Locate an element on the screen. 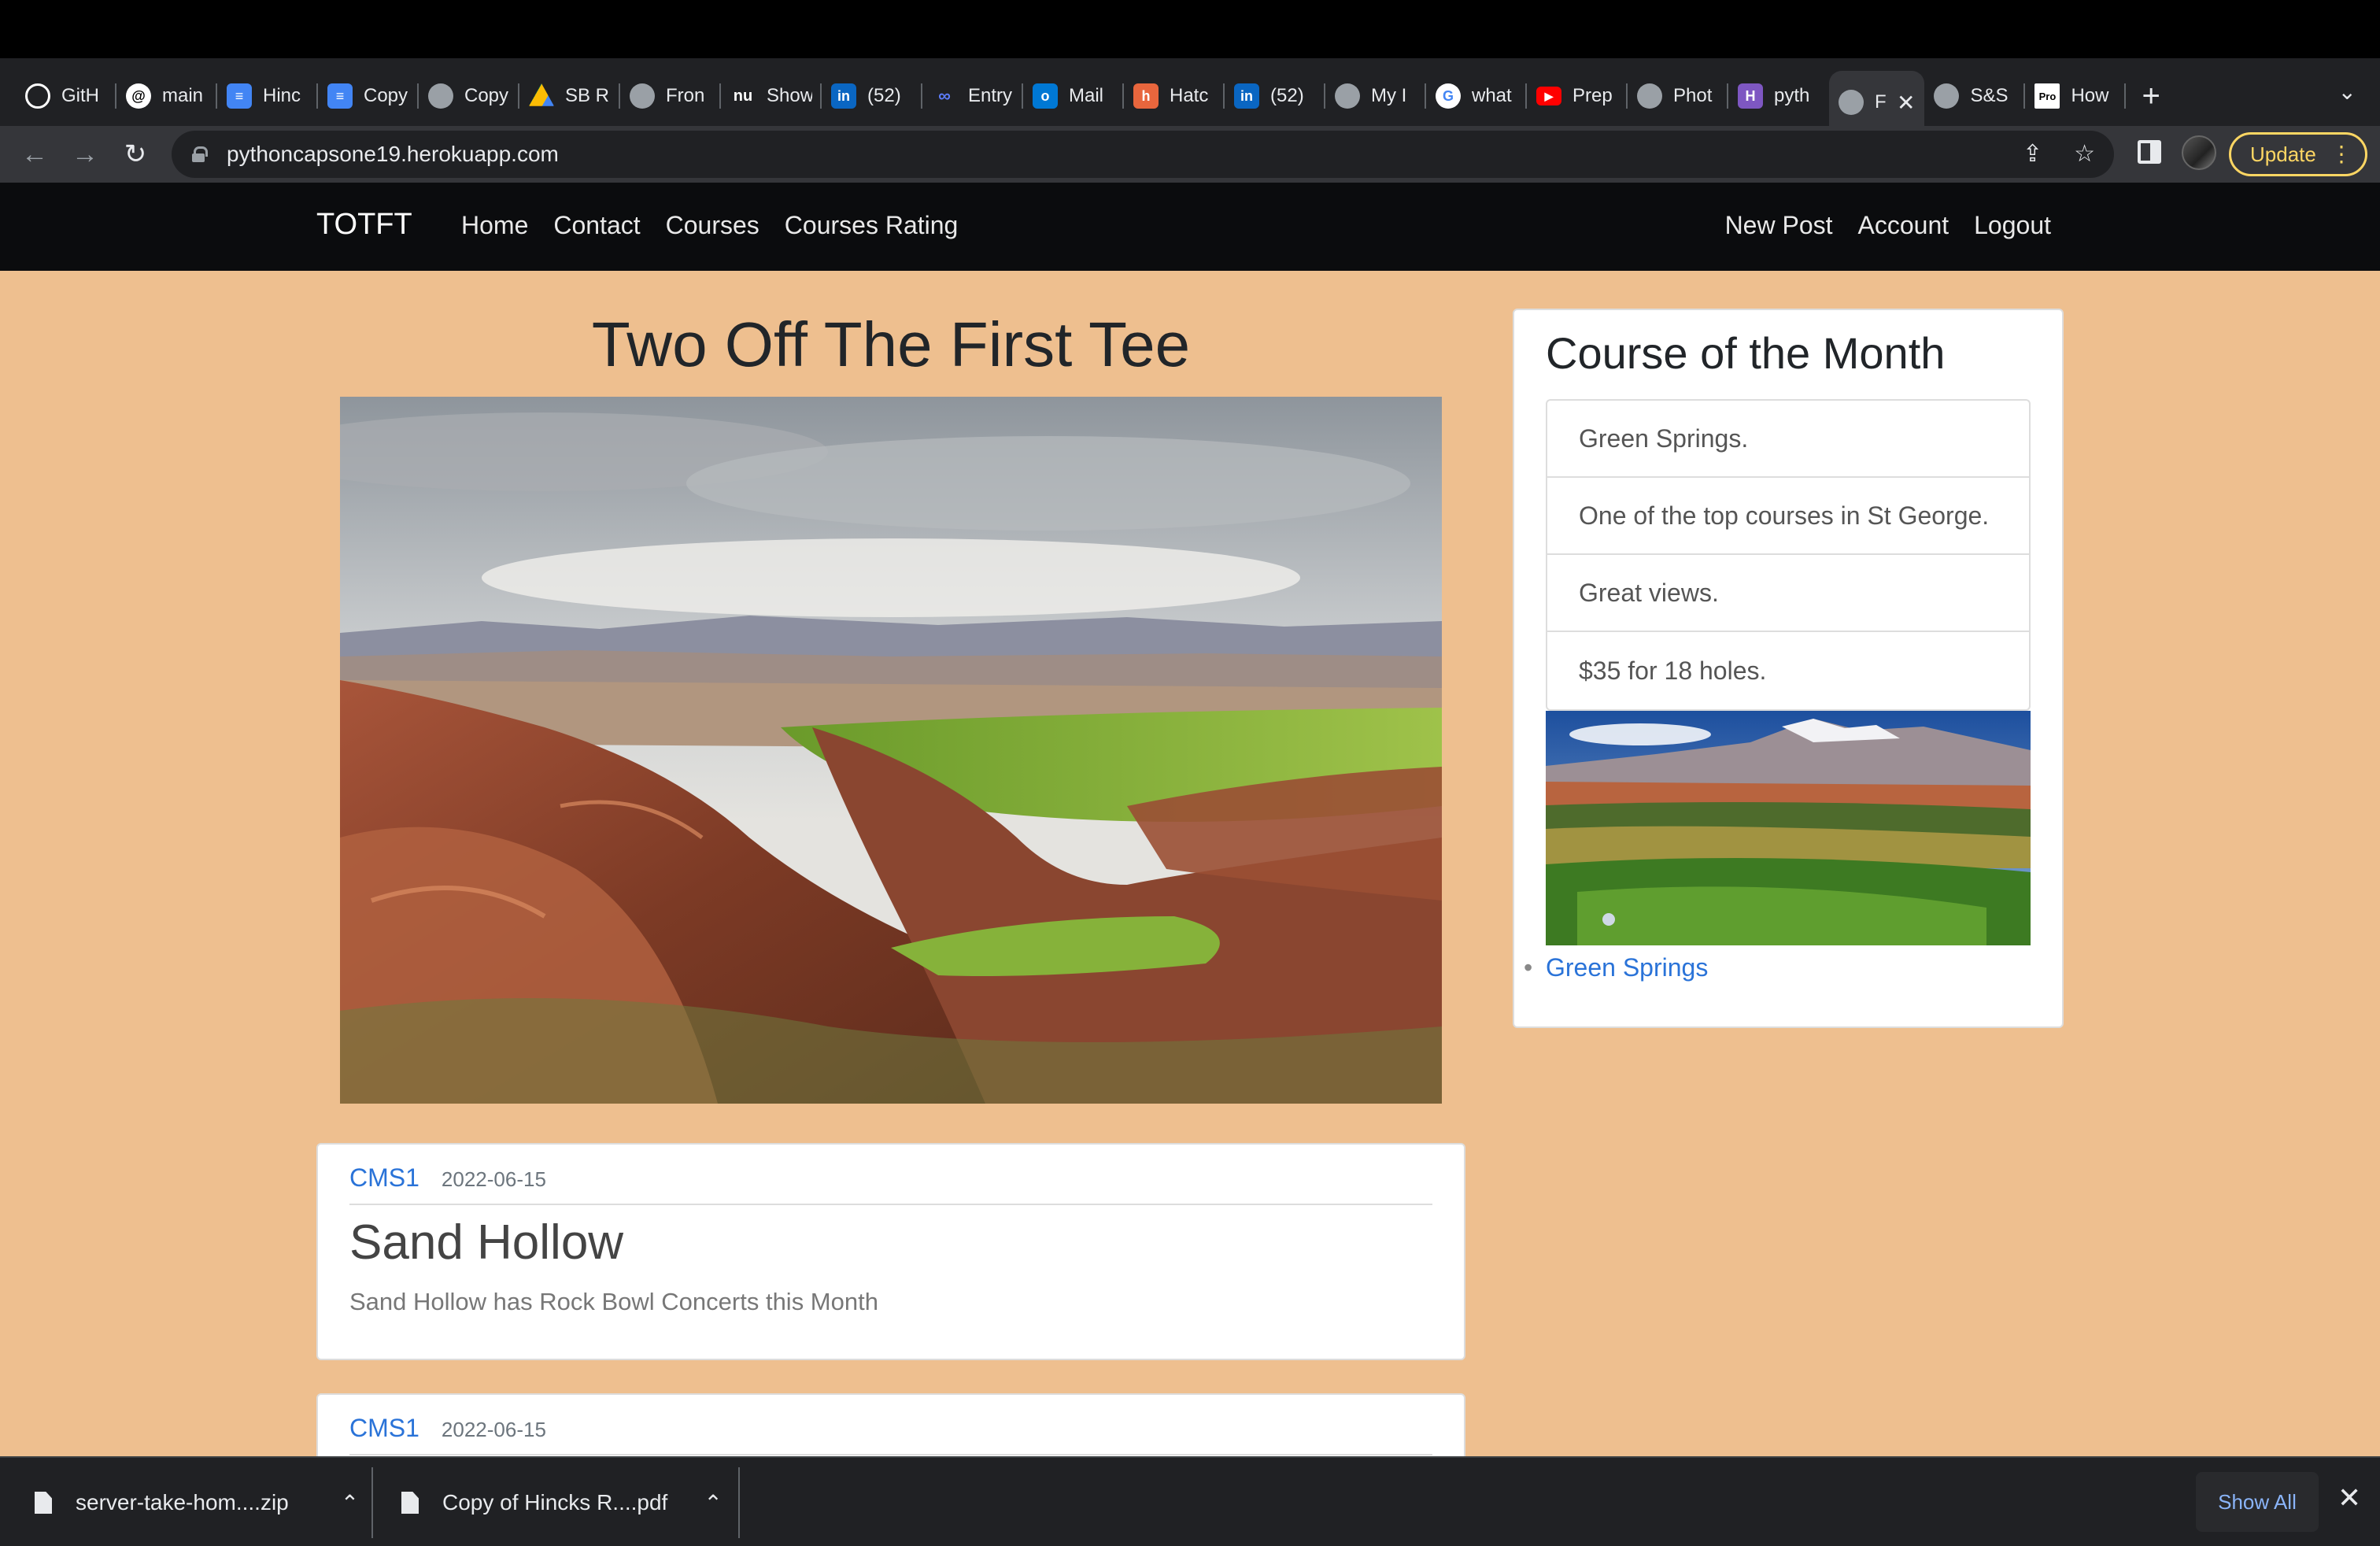 This screenshot has height=1546, width=2380. tab: Copy is located at coordinates (469, 96).